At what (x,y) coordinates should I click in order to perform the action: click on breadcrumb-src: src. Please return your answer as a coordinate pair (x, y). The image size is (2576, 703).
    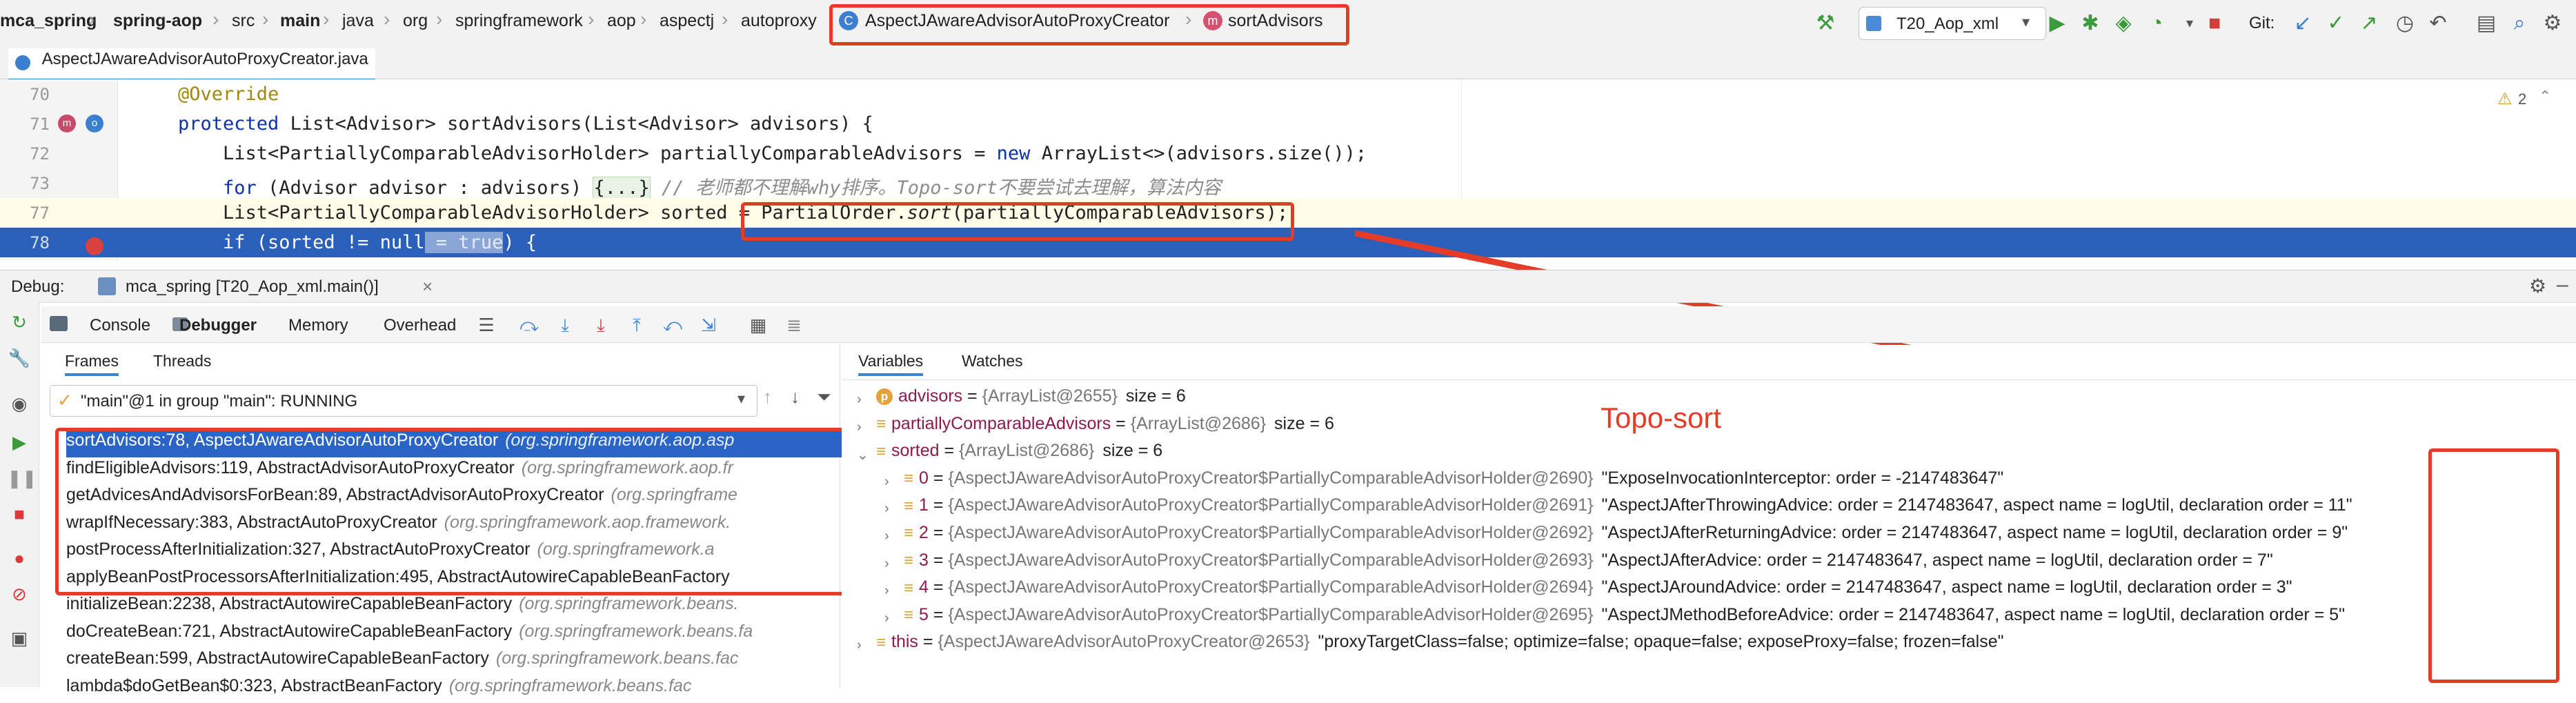
    Looking at the image, I should click on (243, 21).